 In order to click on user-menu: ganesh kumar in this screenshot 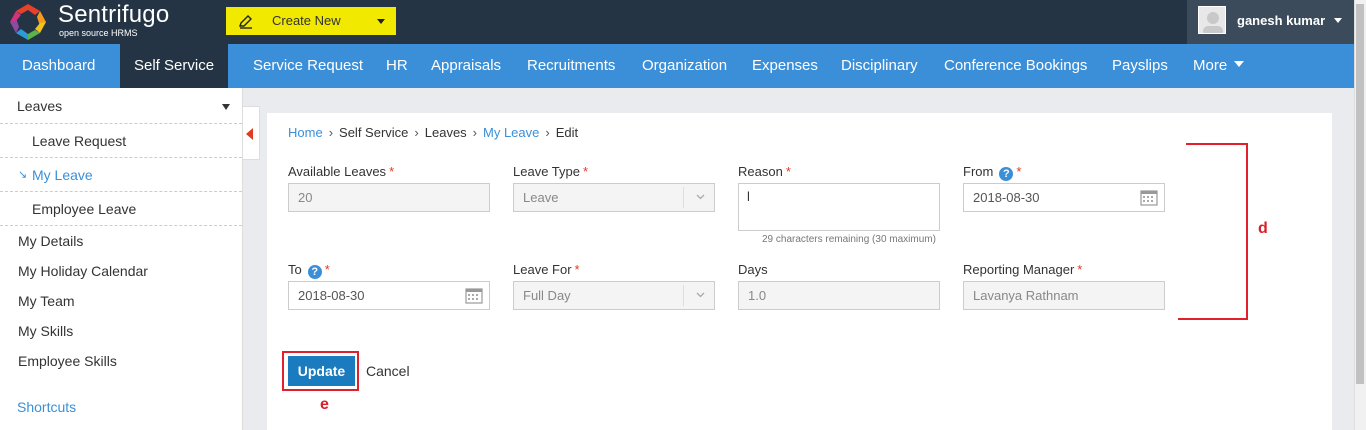, I will do `click(1270, 22)`.